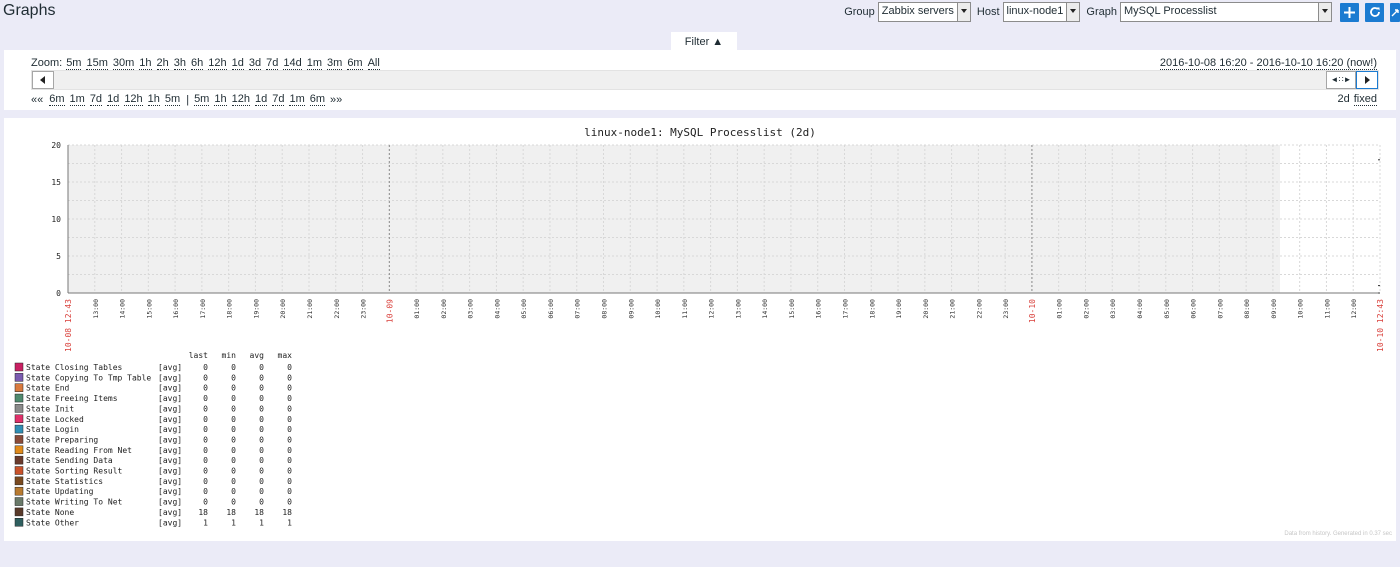 The width and height of the screenshot is (1400, 567). Describe the element at coordinates (229, 355) in the screenshot. I see `legend-header-min: min` at that location.